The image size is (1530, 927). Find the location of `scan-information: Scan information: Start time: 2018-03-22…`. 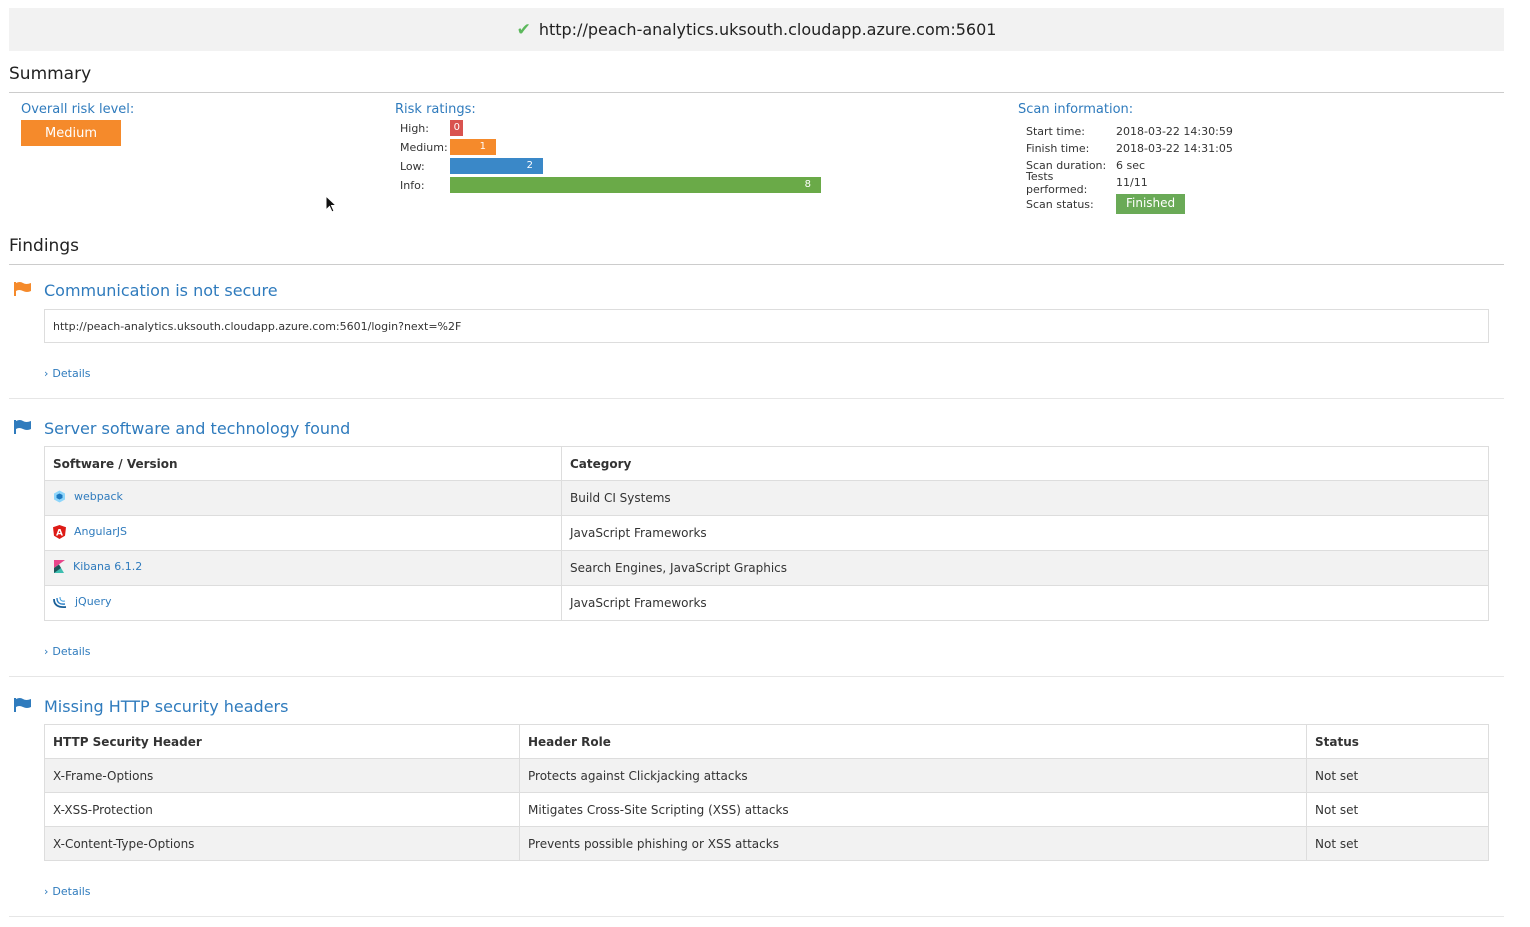

scan-information: Scan information: Start time: 2018-03-22… is located at coordinates (1125, 159).